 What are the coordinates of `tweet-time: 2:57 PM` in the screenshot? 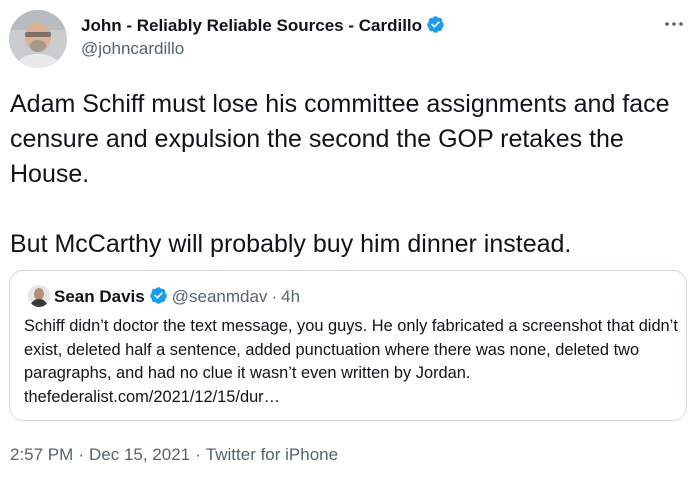 It's located at (41, 454).